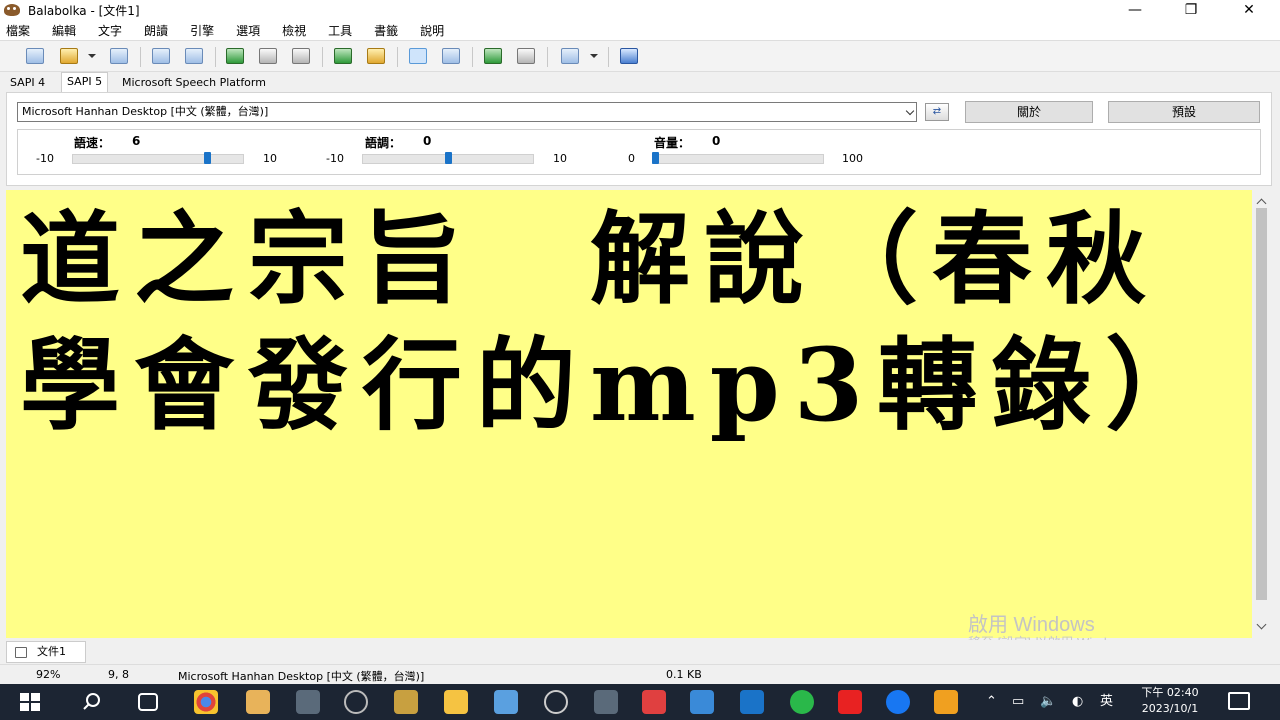  What do you see at coordinates (850, 702) in the screenshot?
I see `youtube-icon` at bounding box center [850, 702].